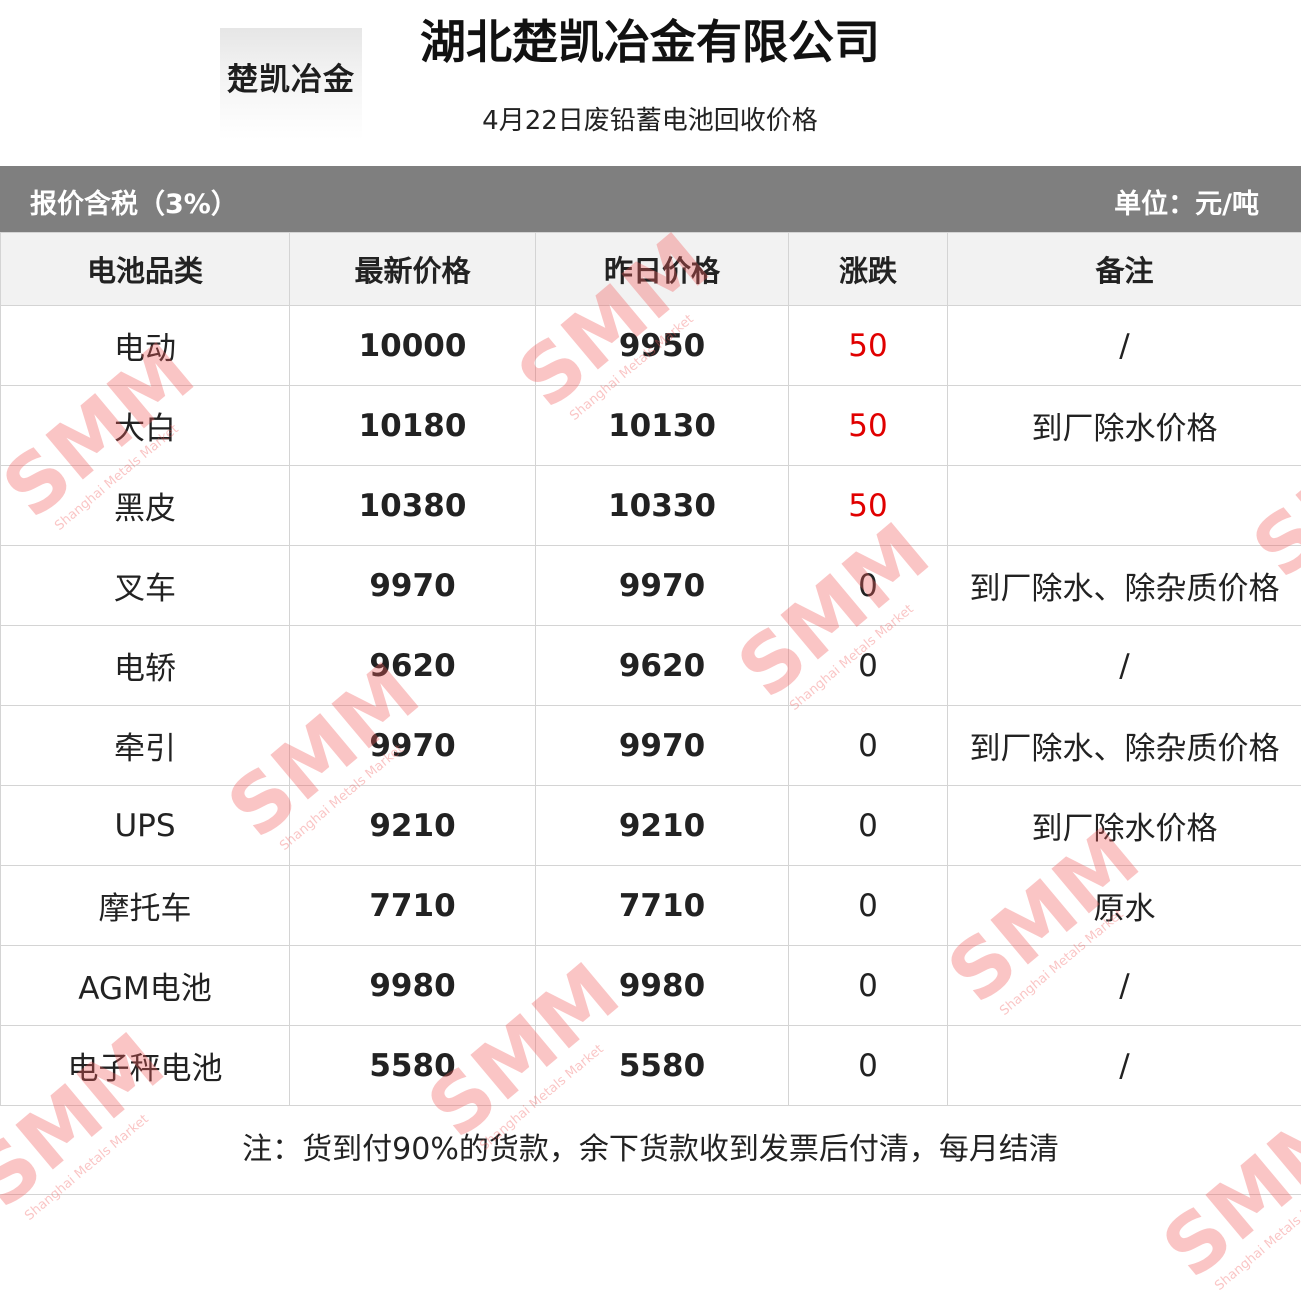 This screenshot has width=1301, height=1303. What do you see at coordinates (145, 1066) in the screenshot?
I see `category-cell: 电子秤电池` at bounding box center [145, 1066].